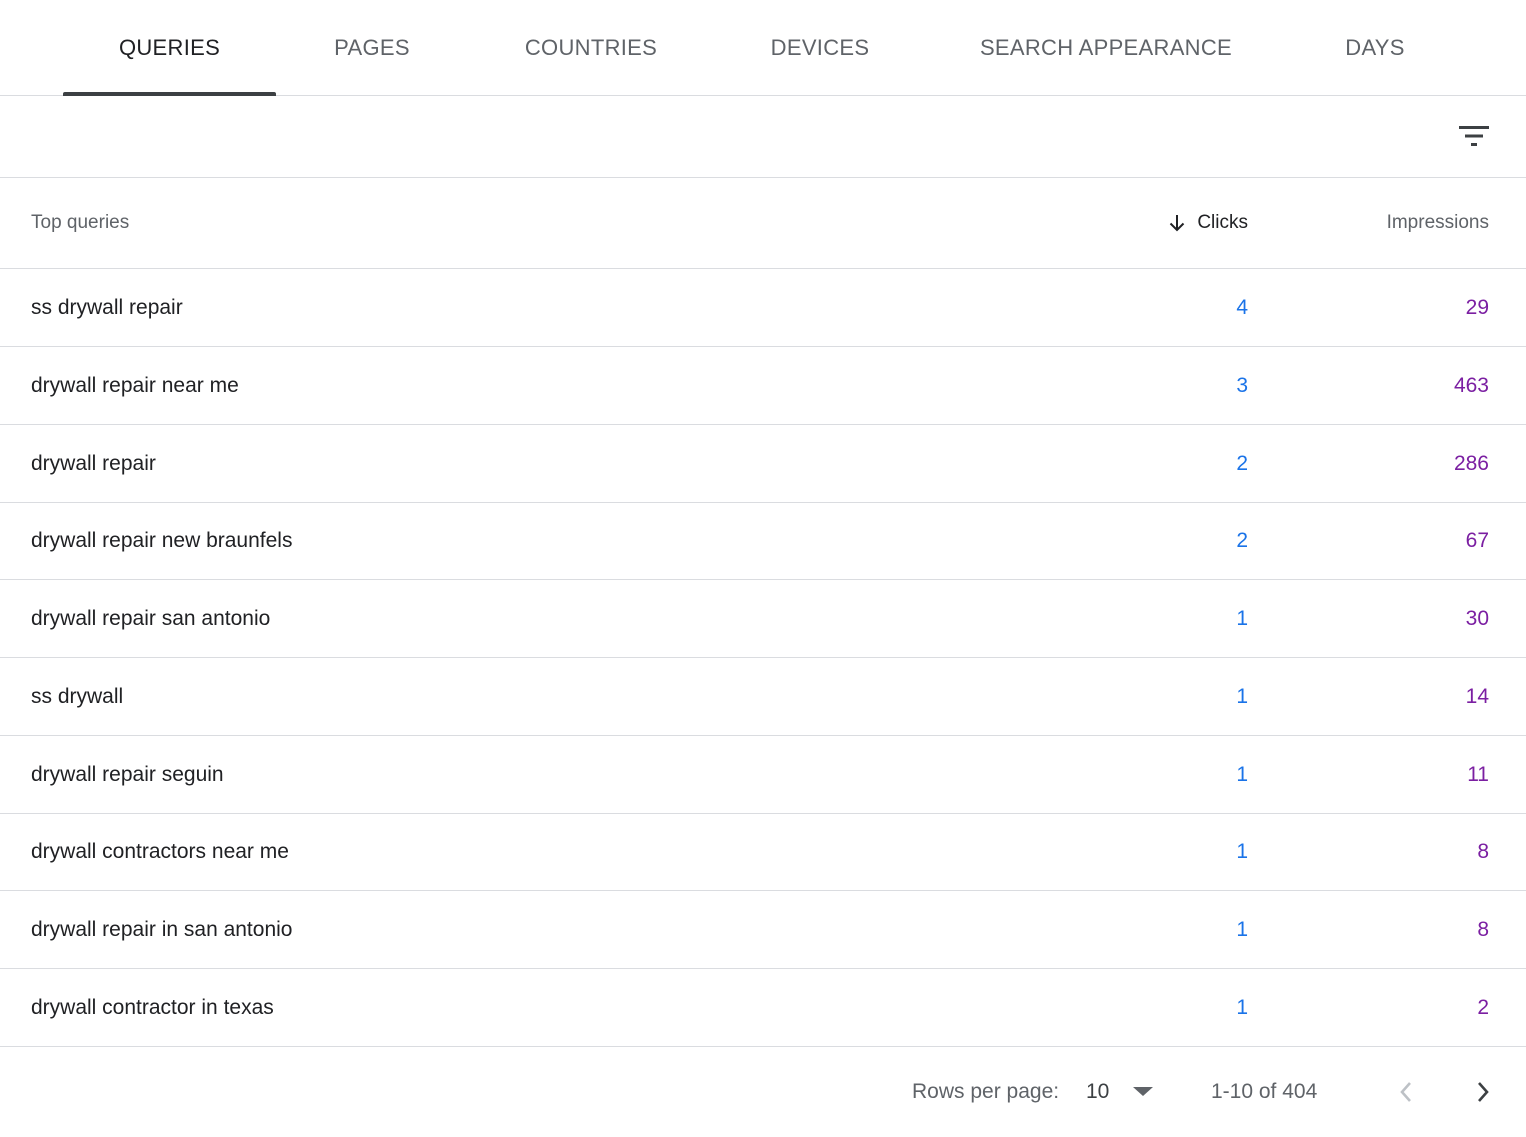  What do you see at coordinates (151, 618) in the screenshot?
I see `query-cell: drywall repair san antonio` at bounding box center [151, 618].